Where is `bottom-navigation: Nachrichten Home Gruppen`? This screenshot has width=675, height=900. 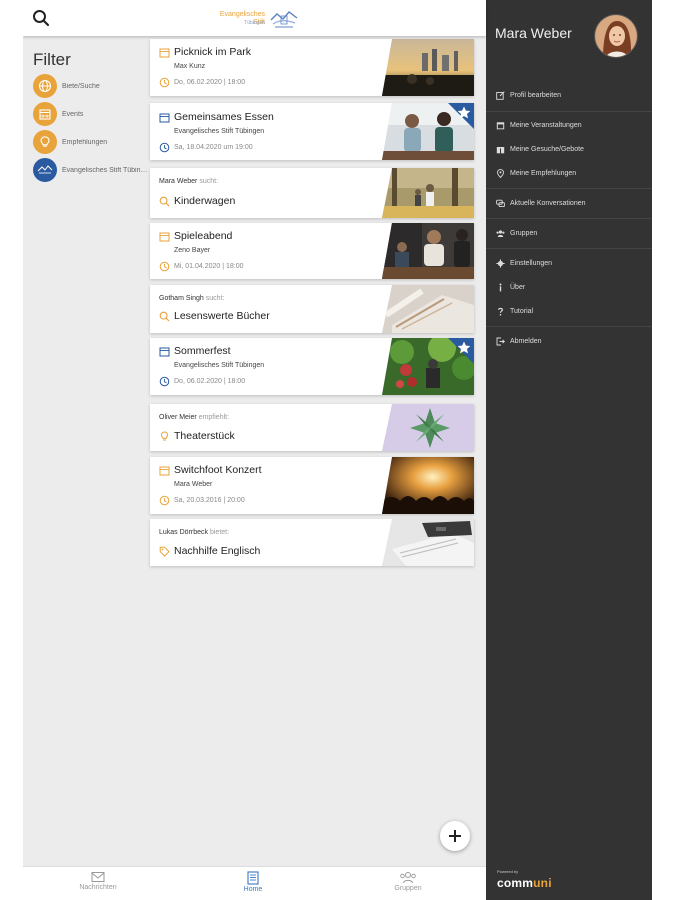
bottom-navigation: Nachrichten Home Gruppen is located at coordinates (254, 883).